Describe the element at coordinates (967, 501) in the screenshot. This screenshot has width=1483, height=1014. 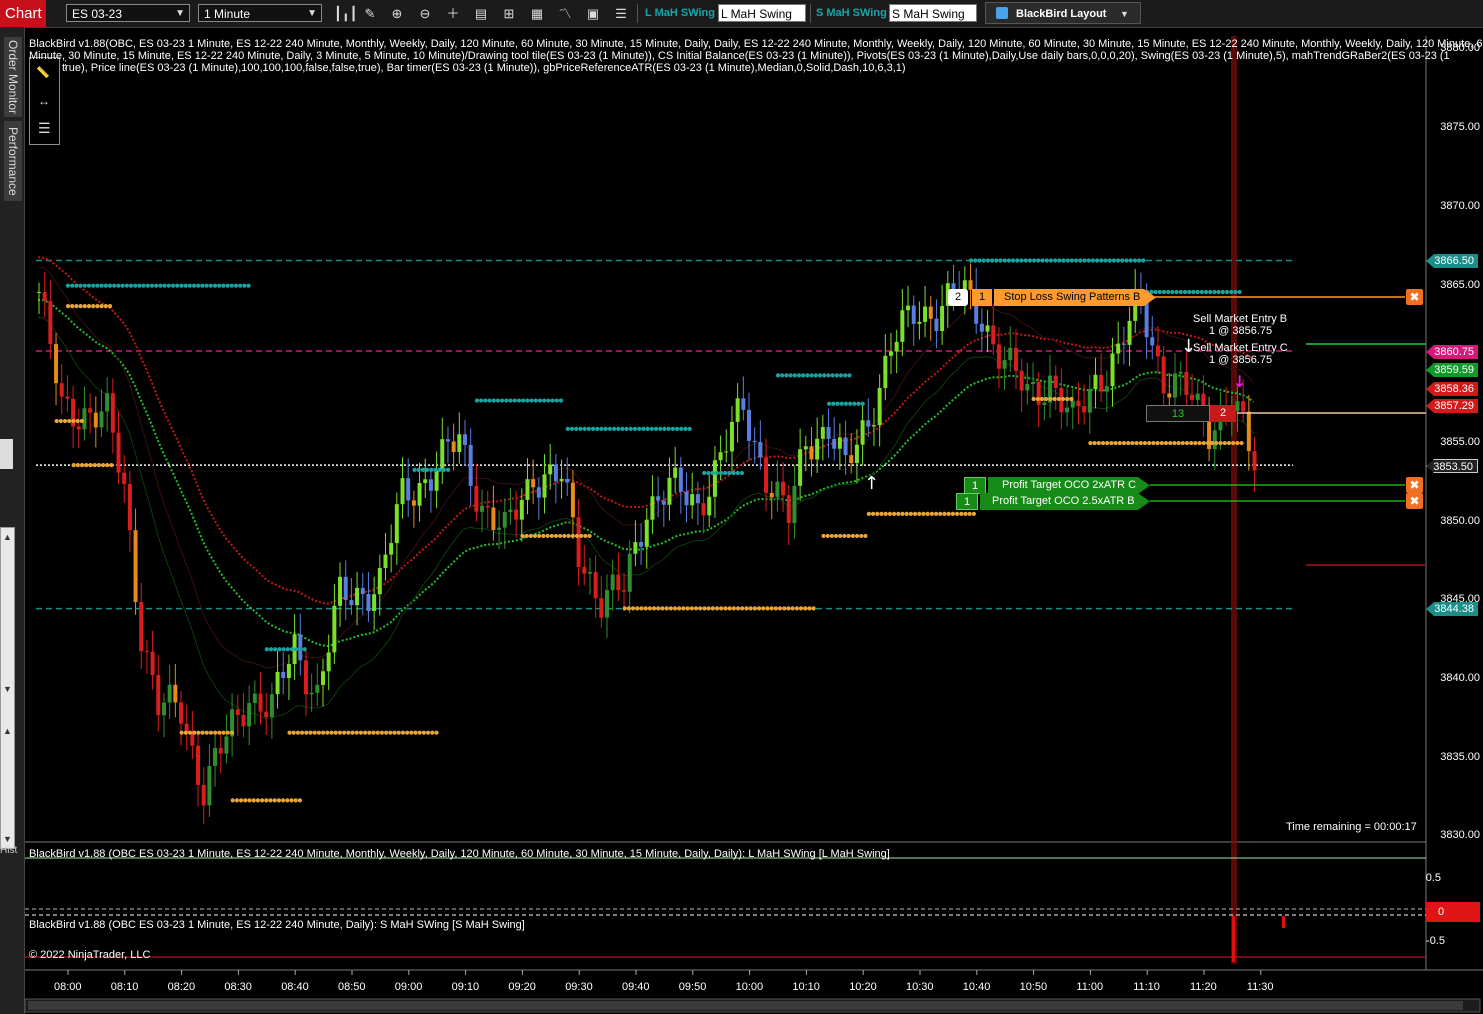
I see `pt-b-count-badge: 1` at that location.